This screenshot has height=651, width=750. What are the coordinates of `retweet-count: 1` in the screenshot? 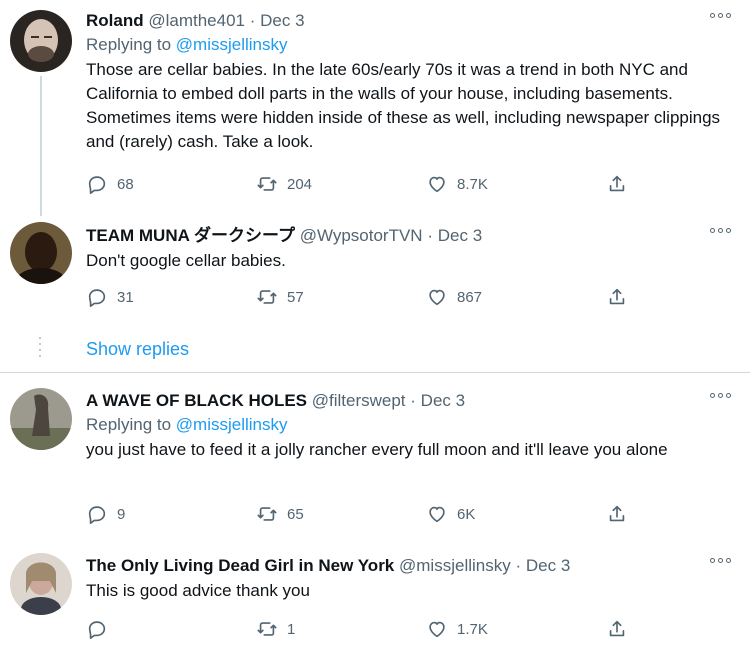 It's located at (291, 629).